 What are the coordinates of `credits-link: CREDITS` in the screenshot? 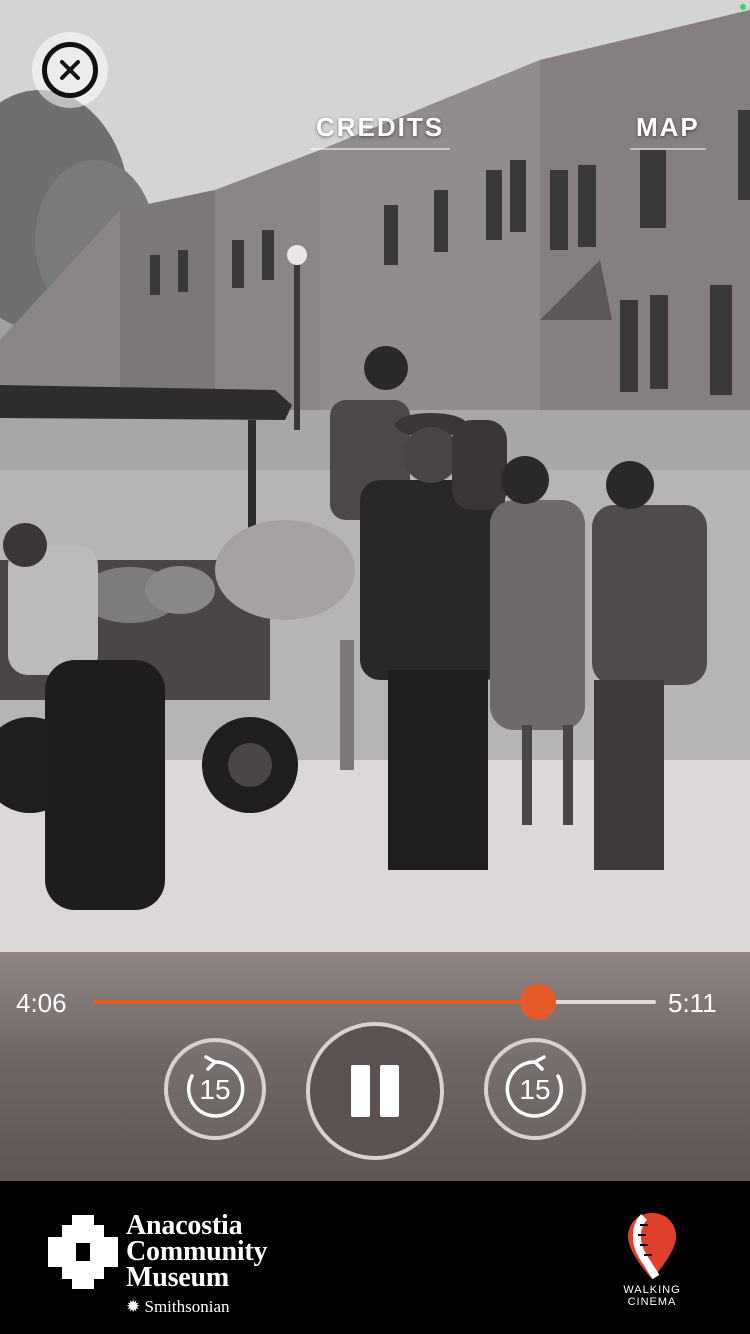 It's located at (380, 131).